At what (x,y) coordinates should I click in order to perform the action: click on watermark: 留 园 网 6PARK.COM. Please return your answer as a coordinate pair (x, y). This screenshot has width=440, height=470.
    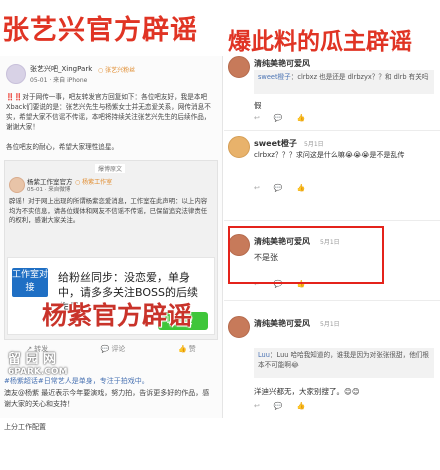
    Looking at the image, I should click on (38, 362).